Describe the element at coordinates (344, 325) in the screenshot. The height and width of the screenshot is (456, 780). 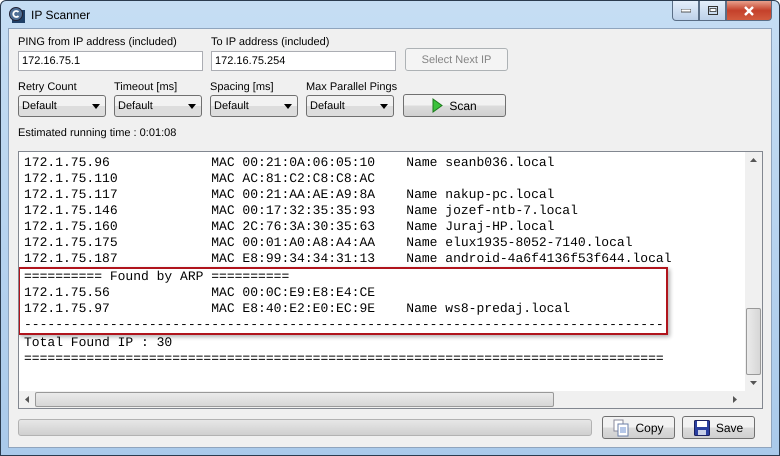
I see `log-line: ----------------------------------------------------------------------------------` at that location.